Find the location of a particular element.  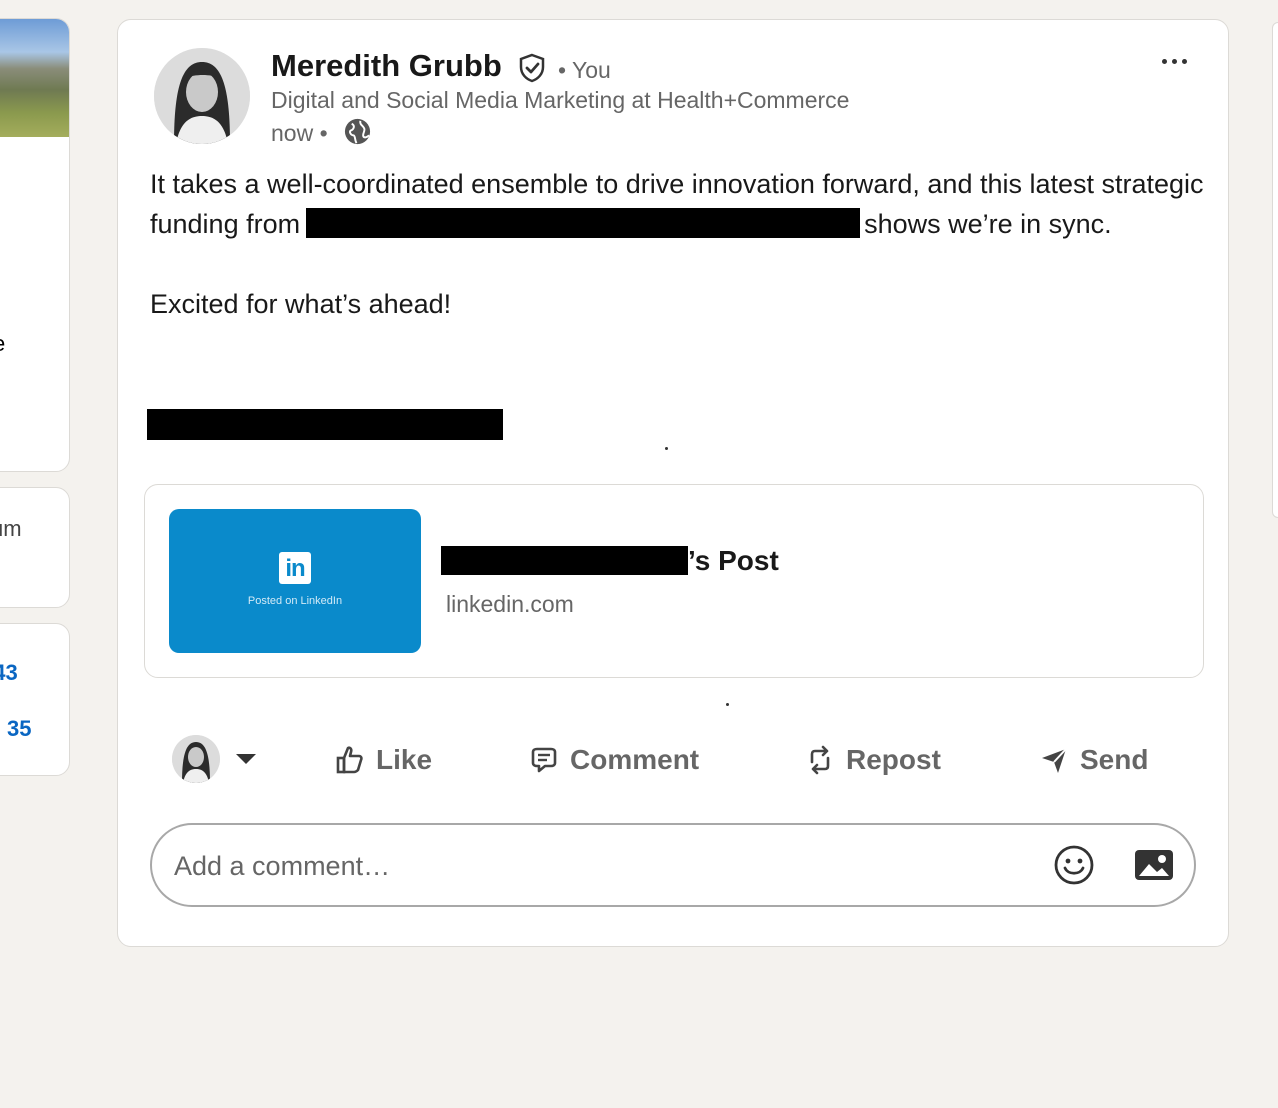

profile-cover-image is located at coordinates (34, 78).